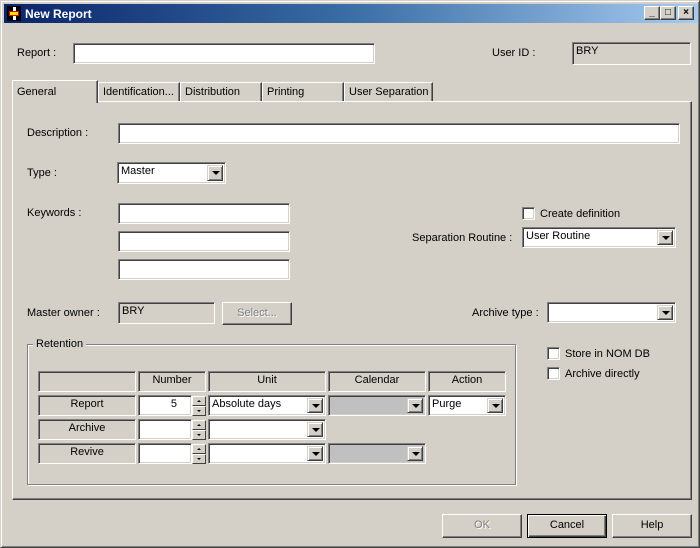  Describe the element at coordinates (267, 453) in the screenshot. I see `revive-unit-select` at that location.